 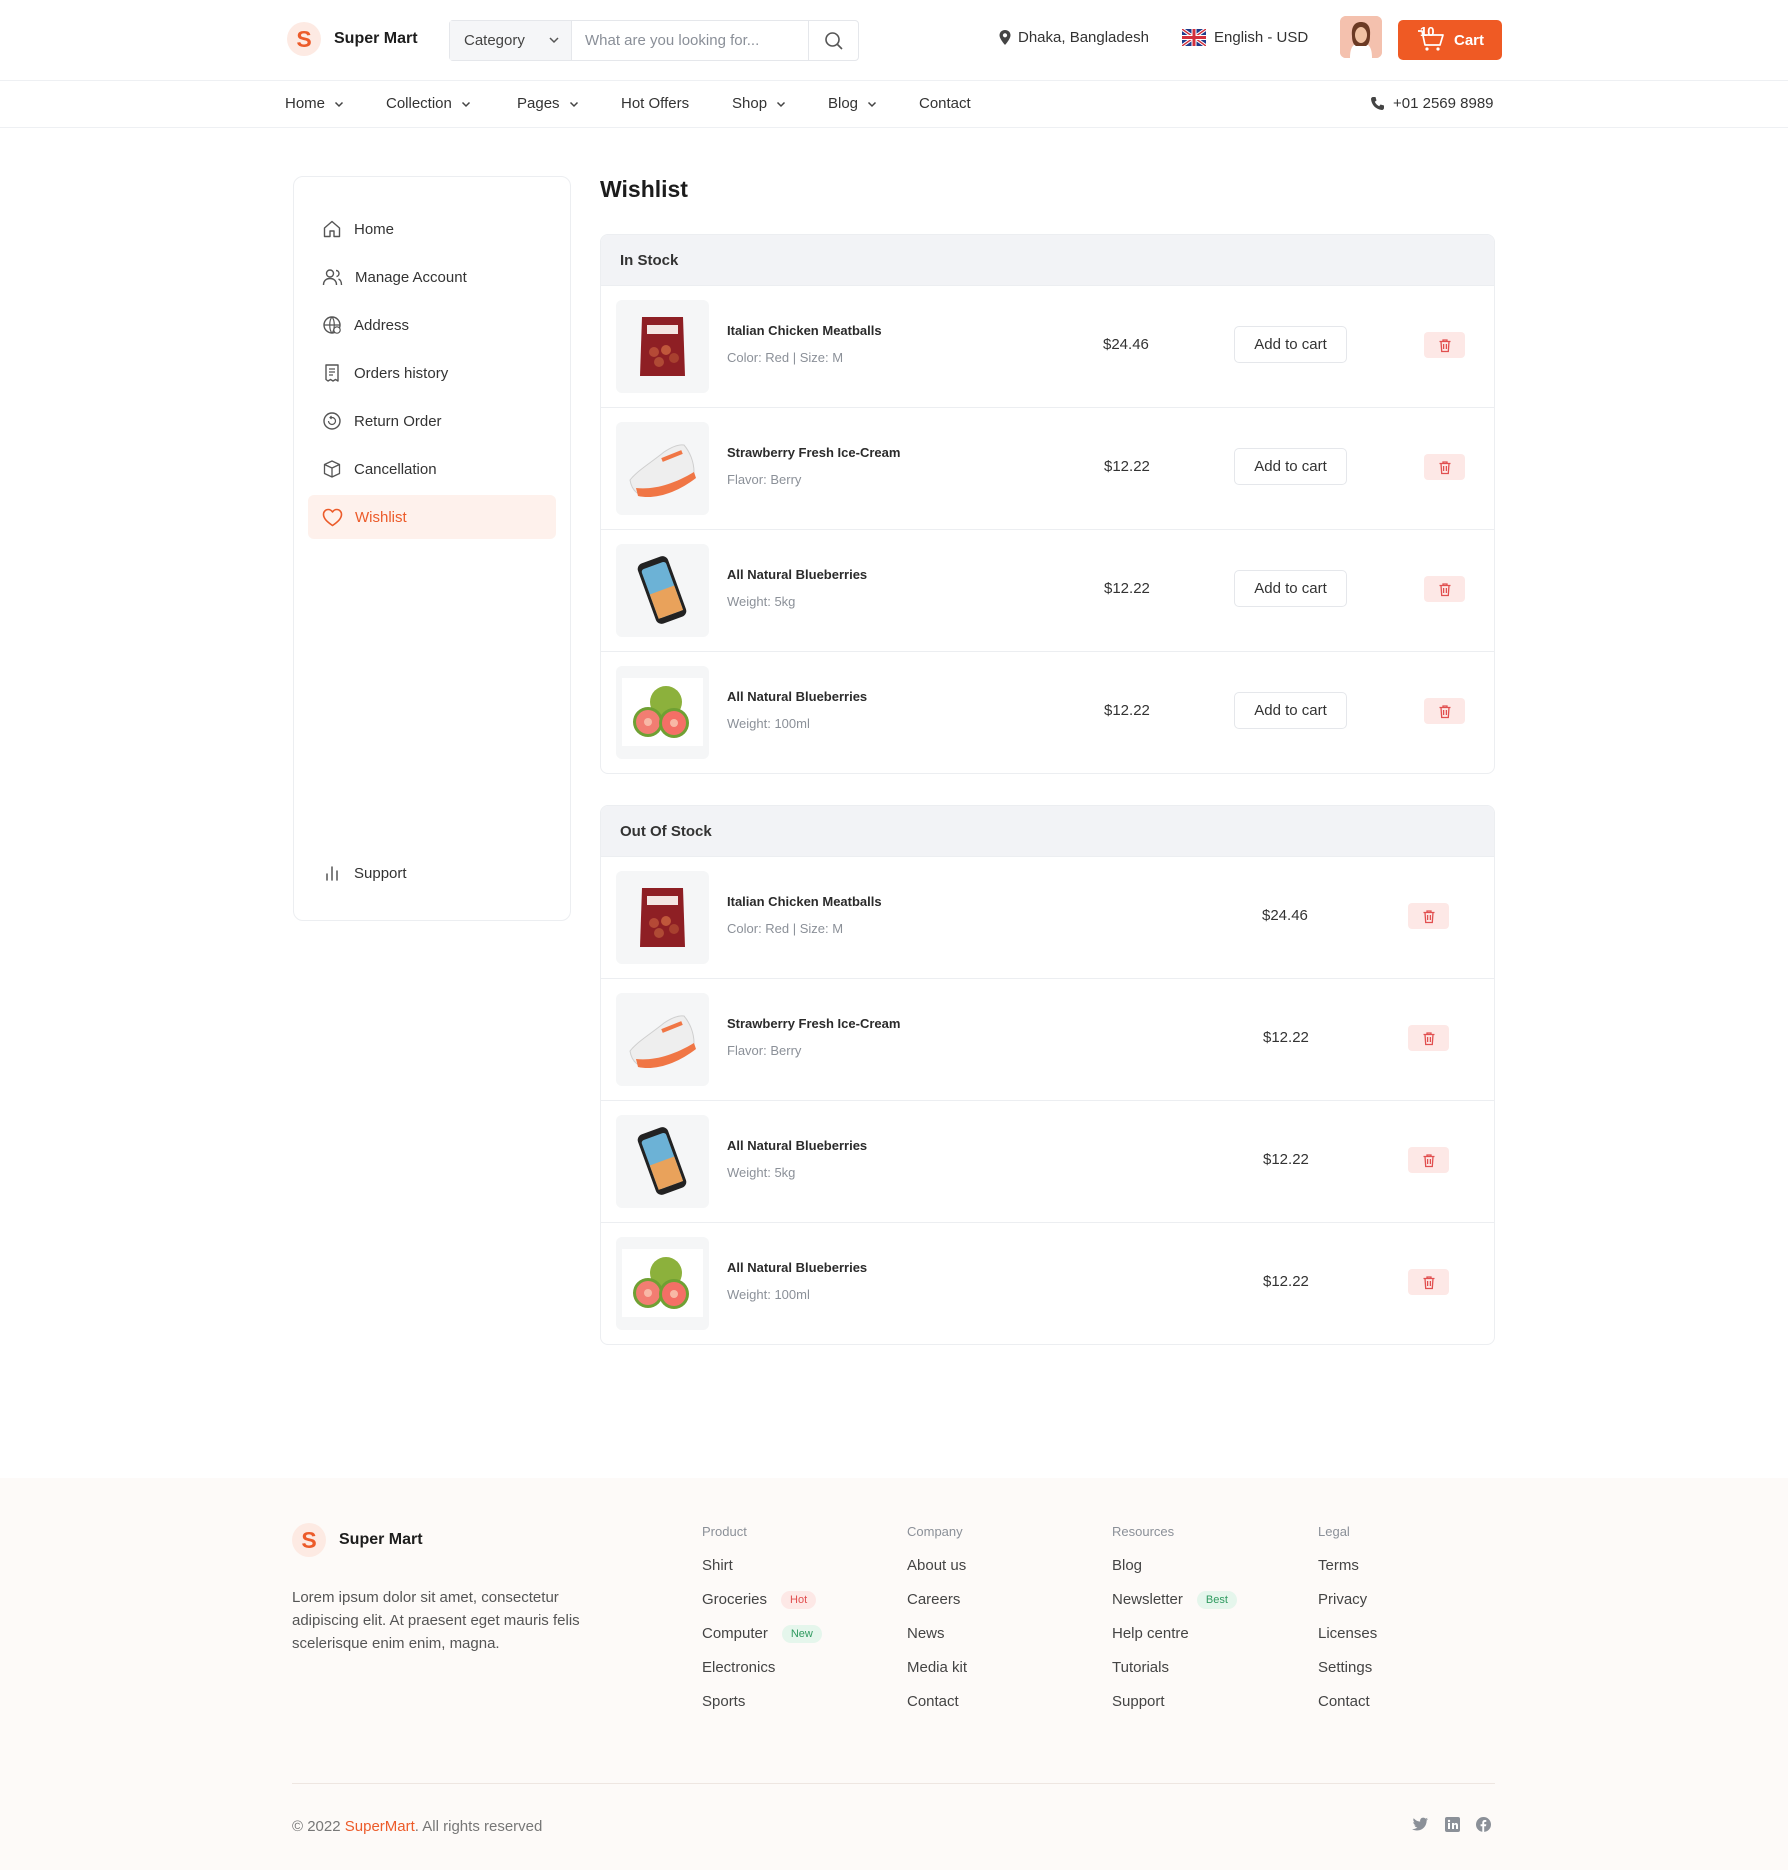 What do you see at coordinates (799, 1600) in the screenshot?
I see `hot-badge: Hot` at bounding box center [799, 1600].